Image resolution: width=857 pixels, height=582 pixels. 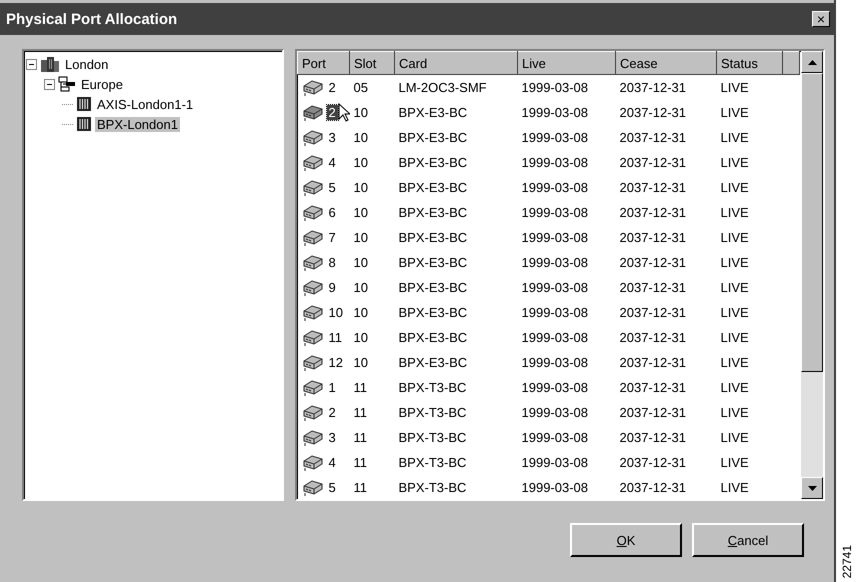 I want to click on table-cell: LM-2OC3-SMF, so click(x=442, y=87).